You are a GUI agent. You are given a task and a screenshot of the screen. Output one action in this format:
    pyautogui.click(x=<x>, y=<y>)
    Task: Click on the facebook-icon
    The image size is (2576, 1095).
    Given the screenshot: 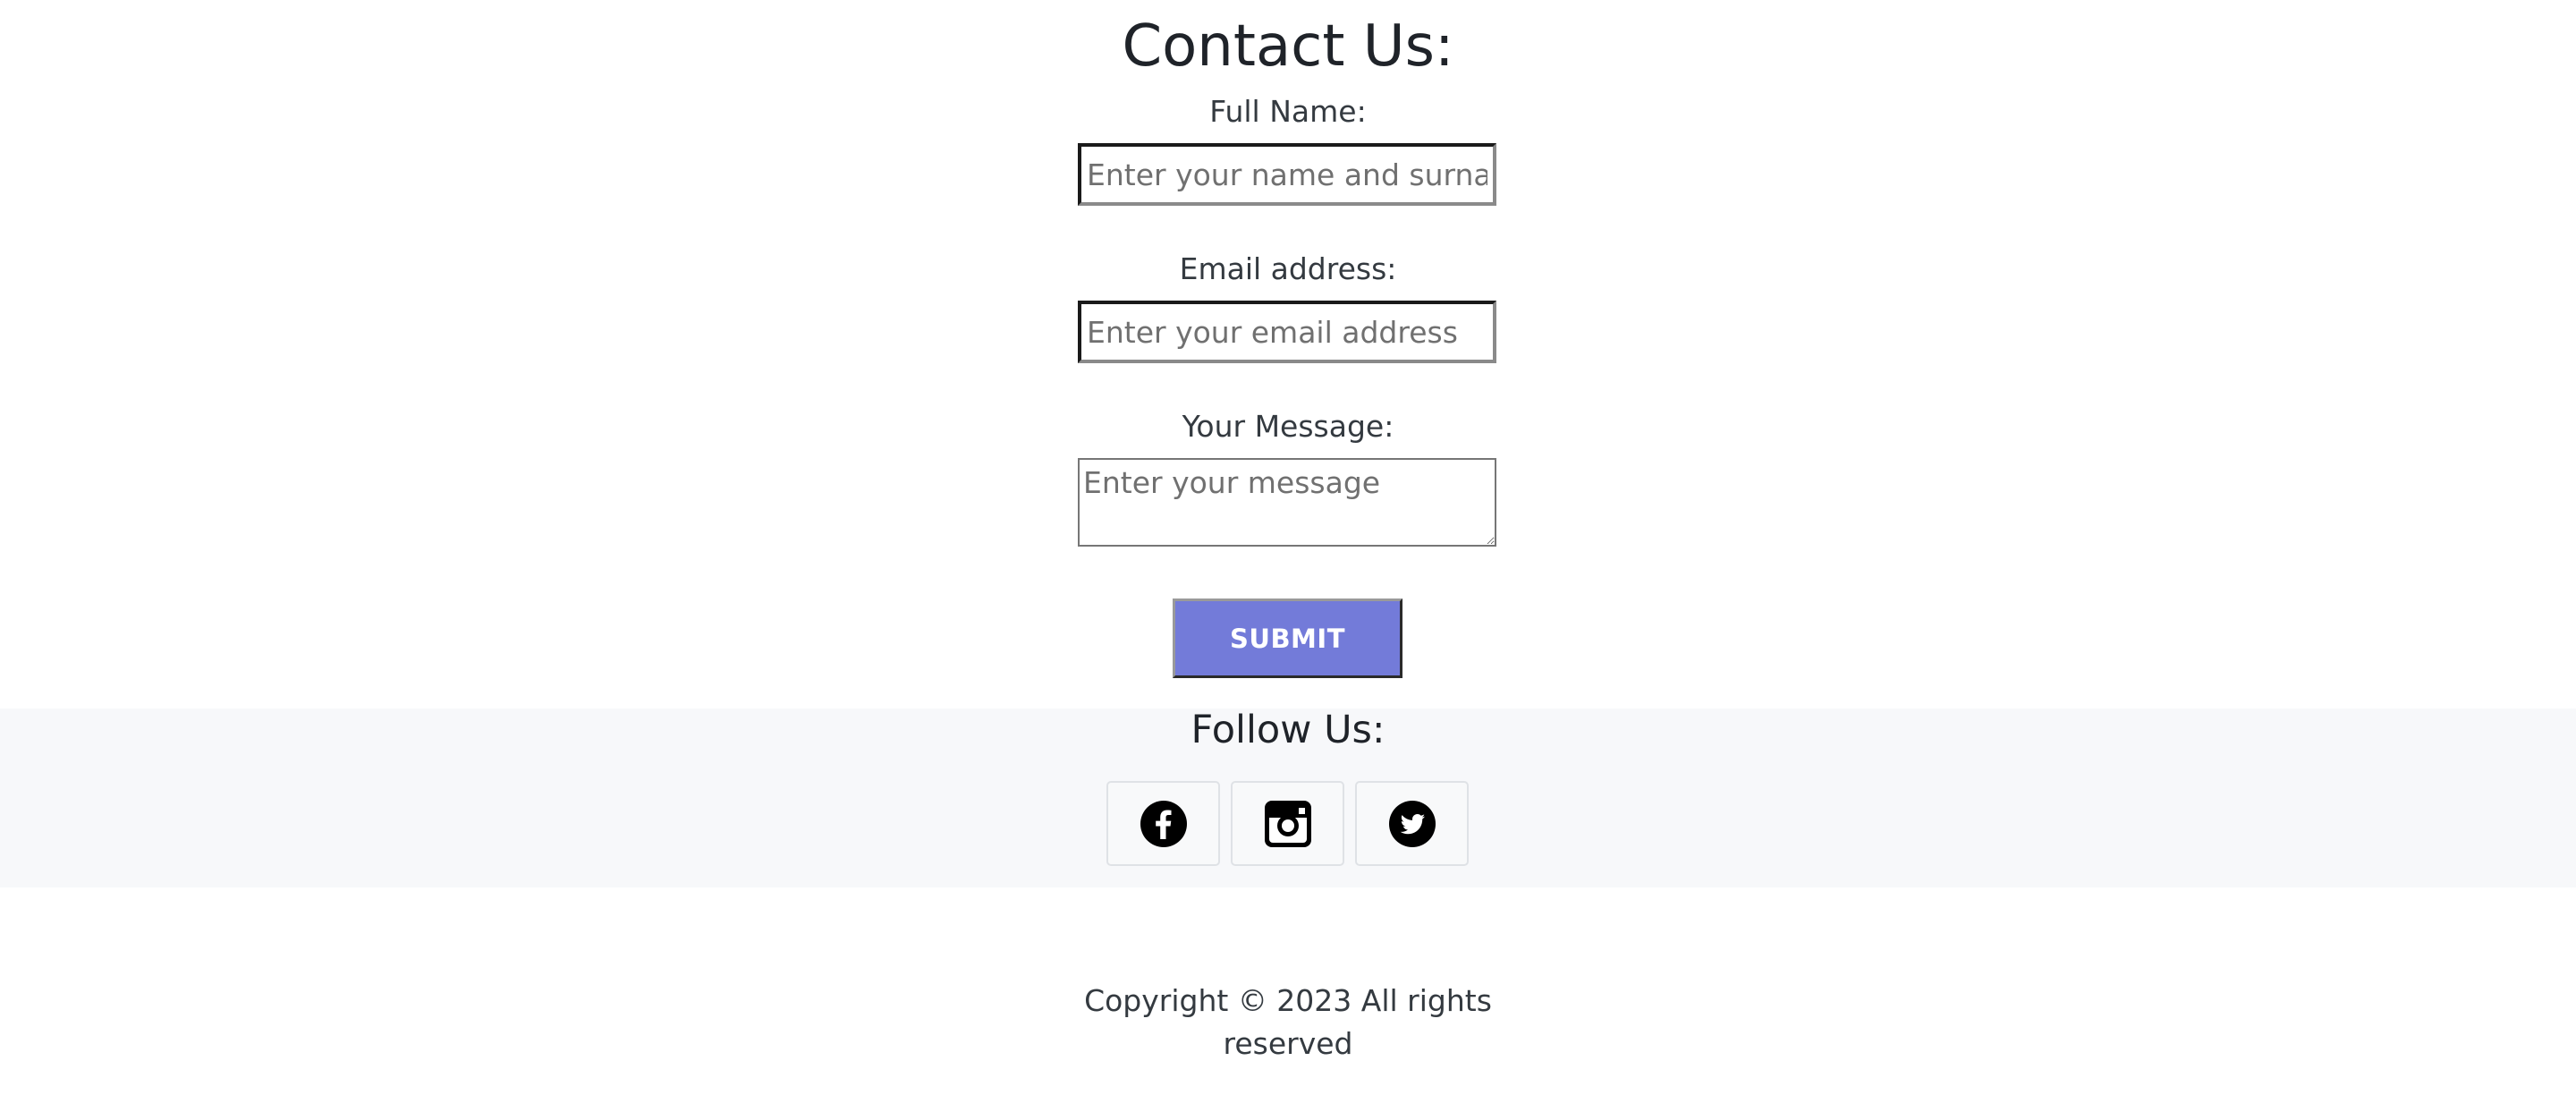 What is the action you would take?
    pyautogui.click(x=1163, y=823)
    